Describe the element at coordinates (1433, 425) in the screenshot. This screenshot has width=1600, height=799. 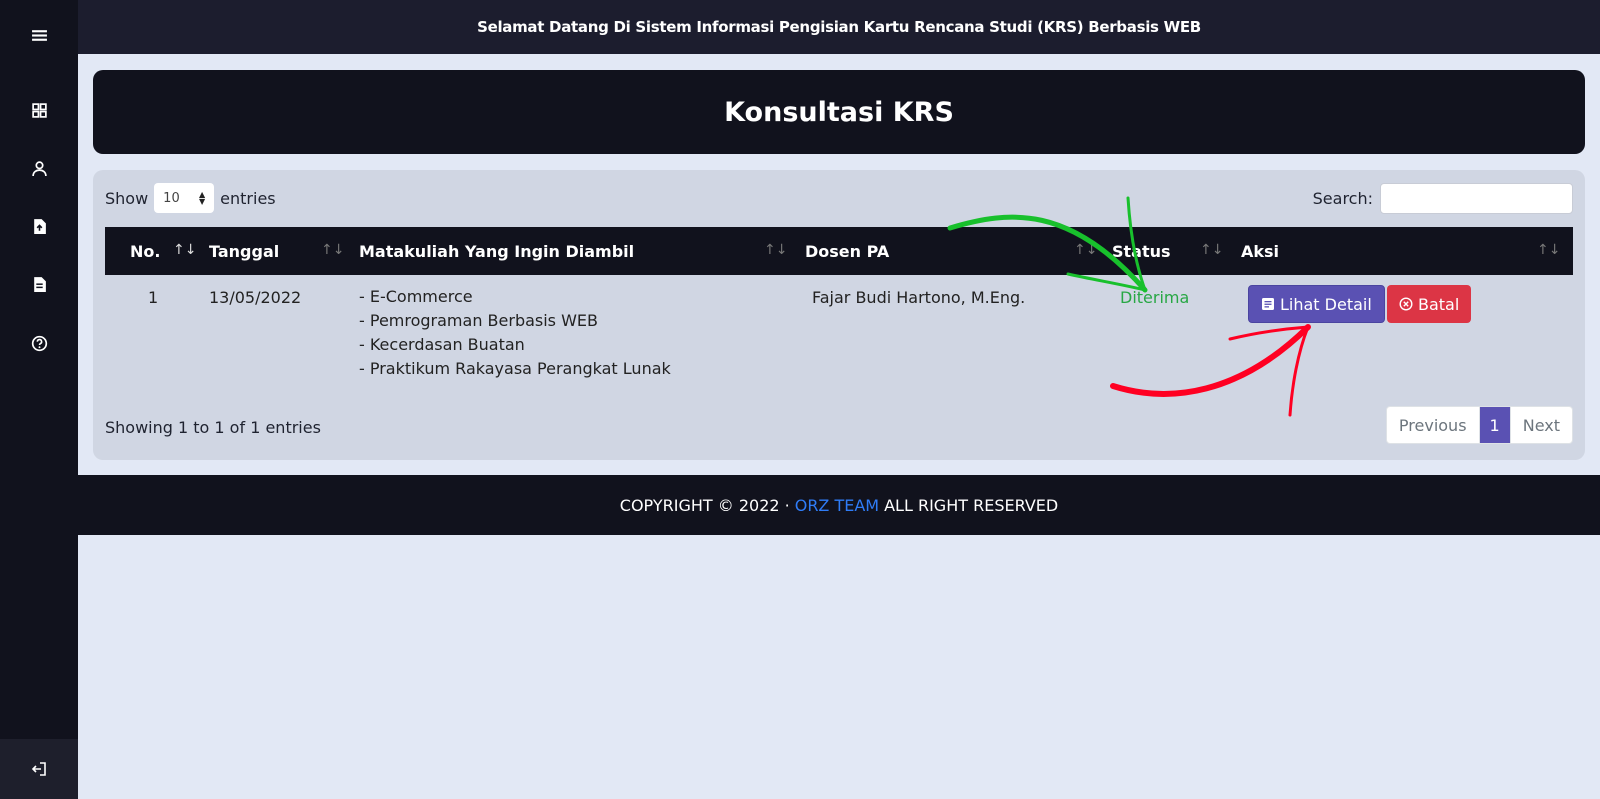
I see `previous-page-button: Previous` at that location.